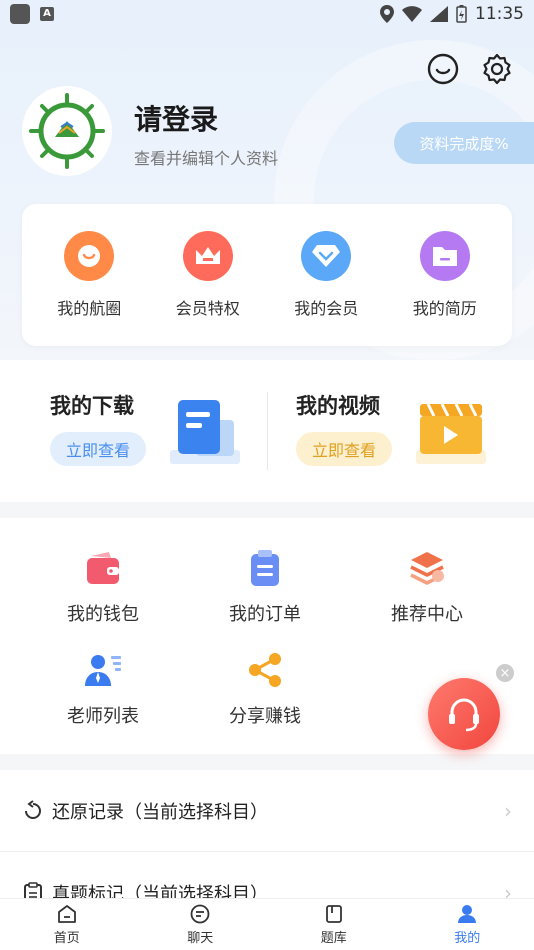  Describe the element at coordinates (497, 69) in the screenshot. I see `settings-icon` at that location.